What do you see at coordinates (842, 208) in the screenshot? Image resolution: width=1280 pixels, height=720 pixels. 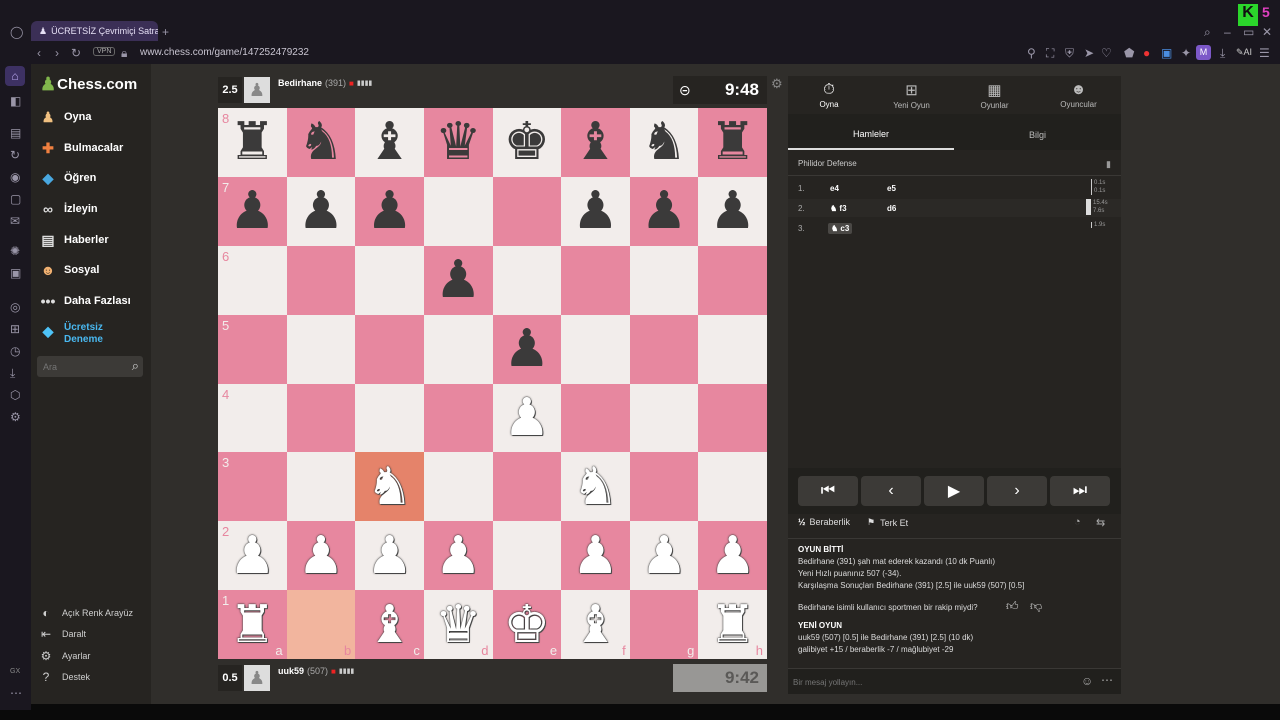 I see `move-white: f3` at bounding box center [842, 208].